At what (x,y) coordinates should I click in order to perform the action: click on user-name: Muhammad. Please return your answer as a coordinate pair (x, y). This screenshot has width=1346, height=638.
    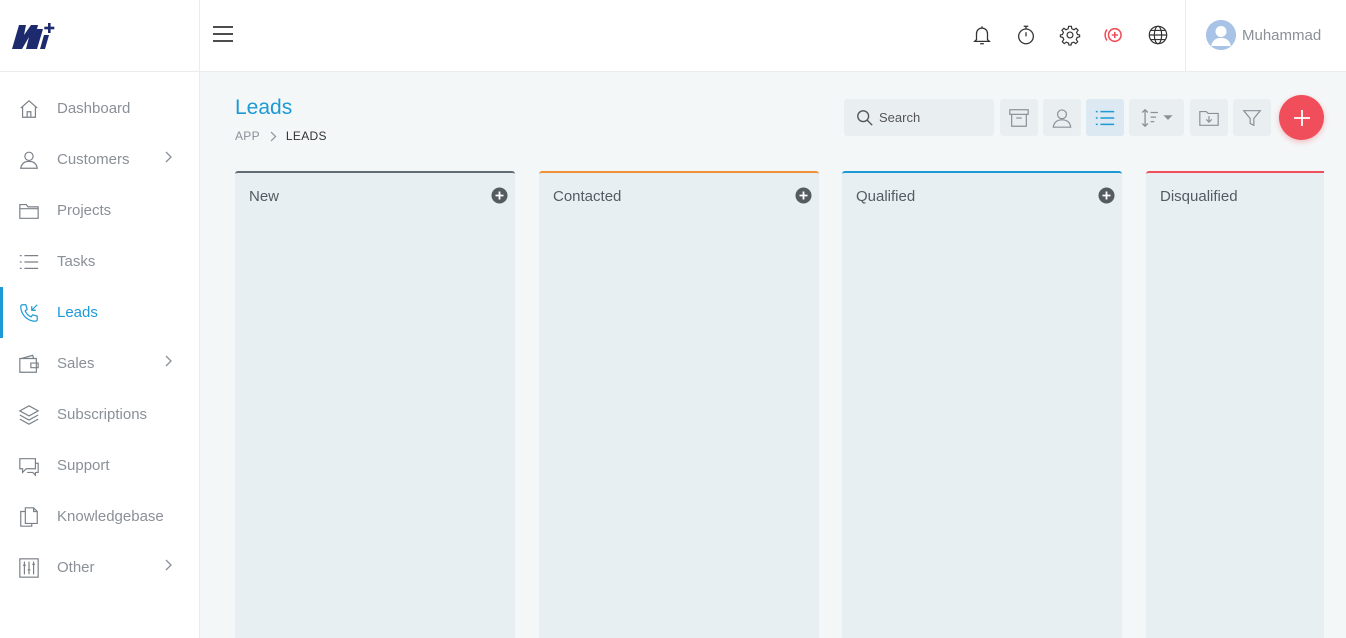
    Looking at the image, I should click on (1282, 35).